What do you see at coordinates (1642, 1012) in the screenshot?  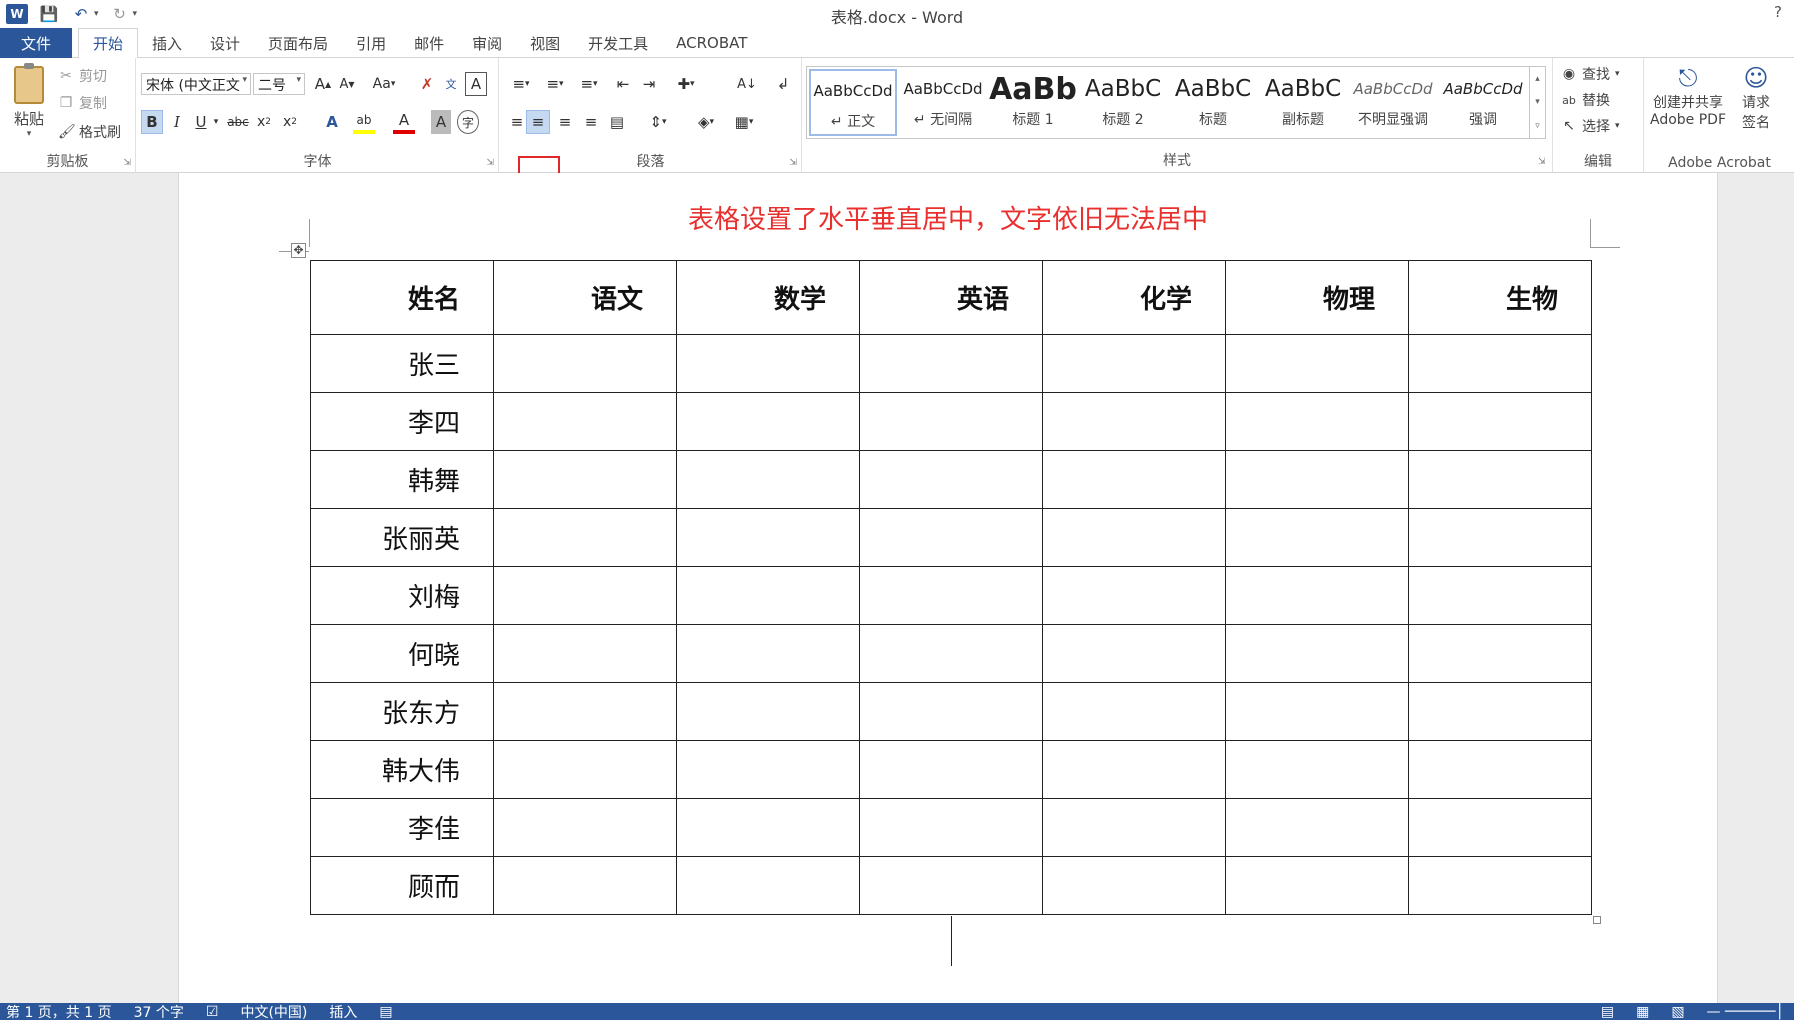 I see `print-layout-icon: ▦` at bounding box center [1642, 1012].